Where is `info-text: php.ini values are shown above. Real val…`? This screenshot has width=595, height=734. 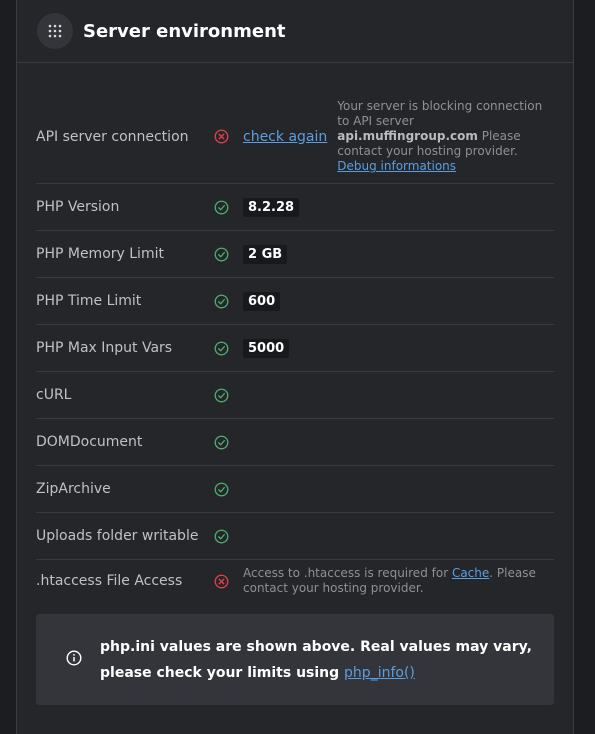 info-text: php.ini values are shown above. Real val… is located at coordinates (316, 659).